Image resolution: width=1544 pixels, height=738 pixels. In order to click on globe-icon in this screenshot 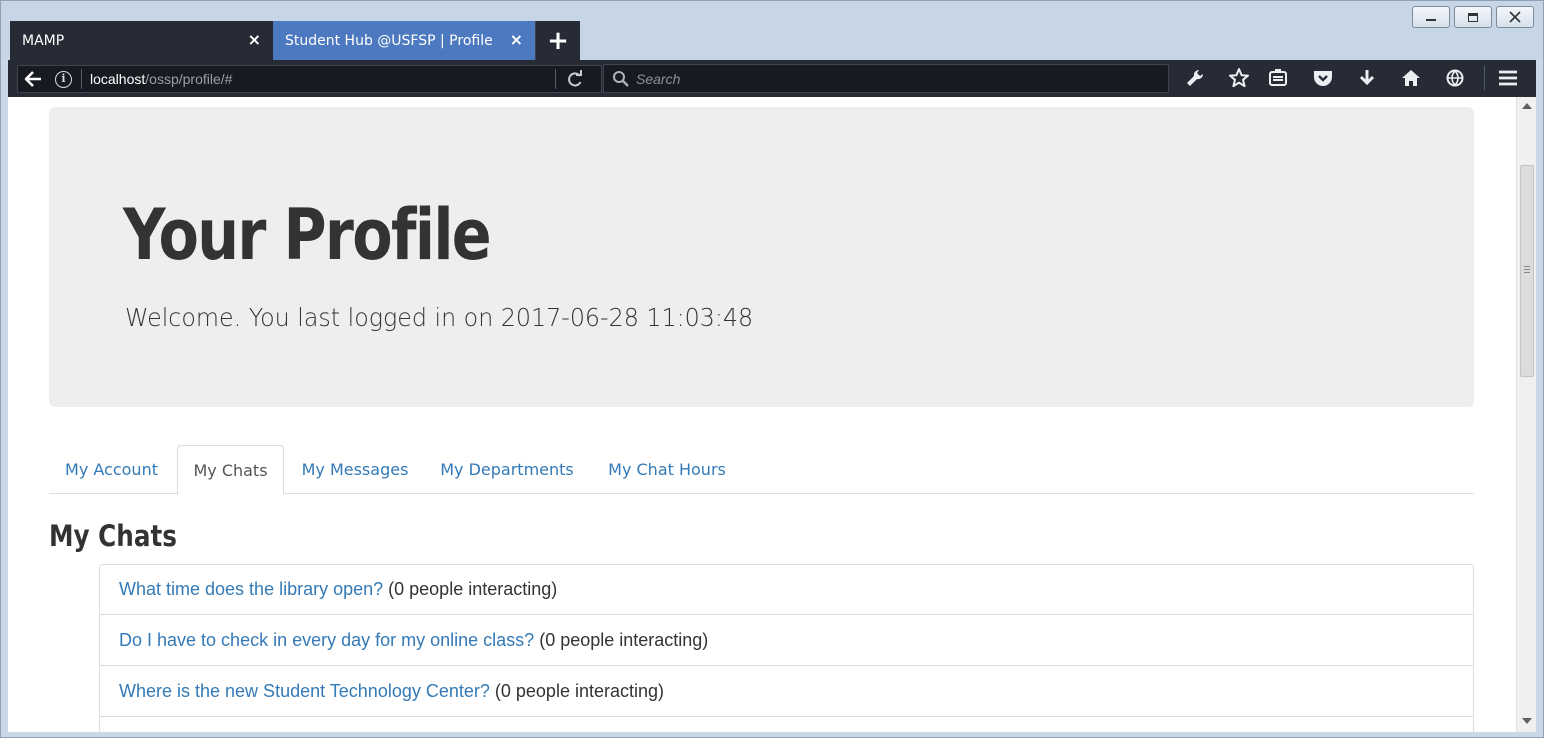, I will do `click(1455, 78)`.